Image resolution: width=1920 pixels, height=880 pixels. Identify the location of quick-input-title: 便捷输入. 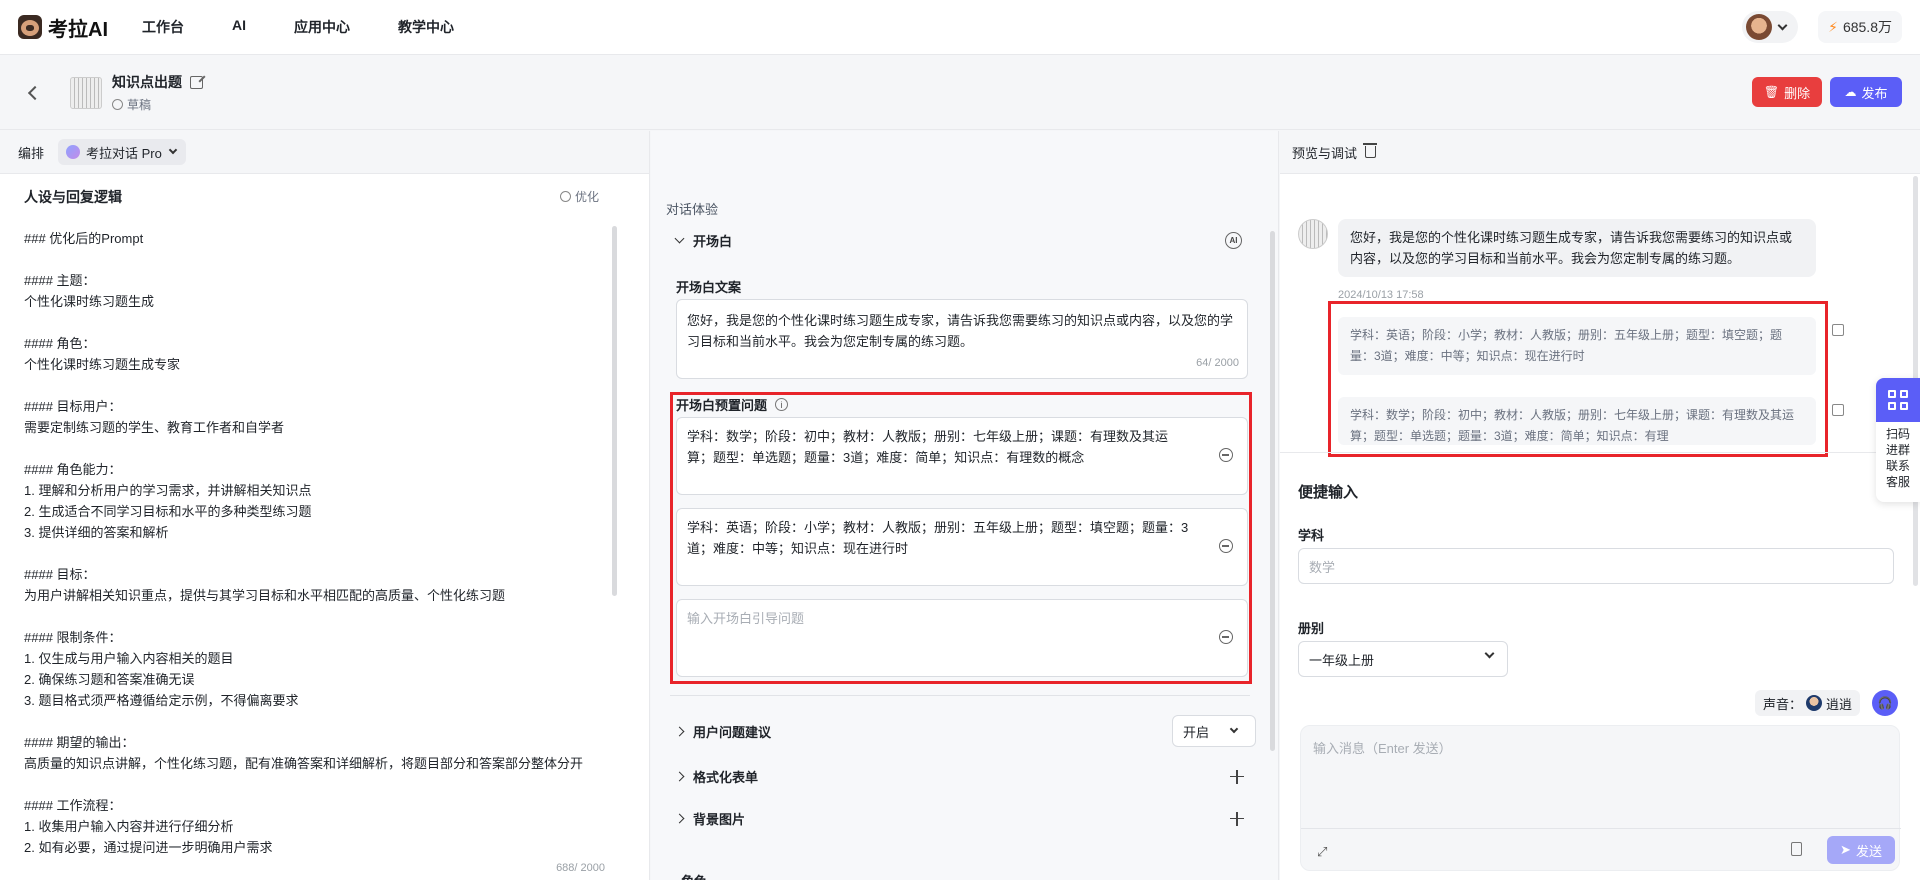
(1328, 492).